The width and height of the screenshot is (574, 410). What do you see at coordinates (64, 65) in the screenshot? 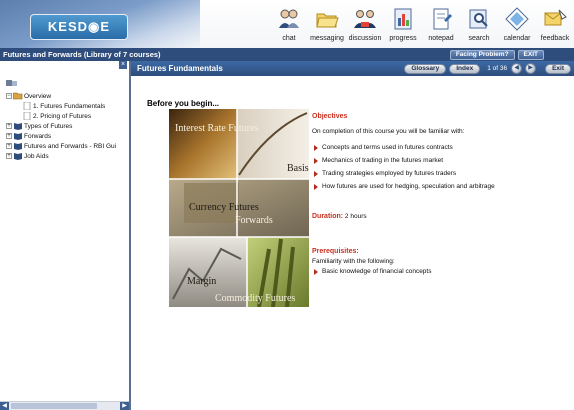
I see `panel-head: ×` at bounding box center [64, 65].